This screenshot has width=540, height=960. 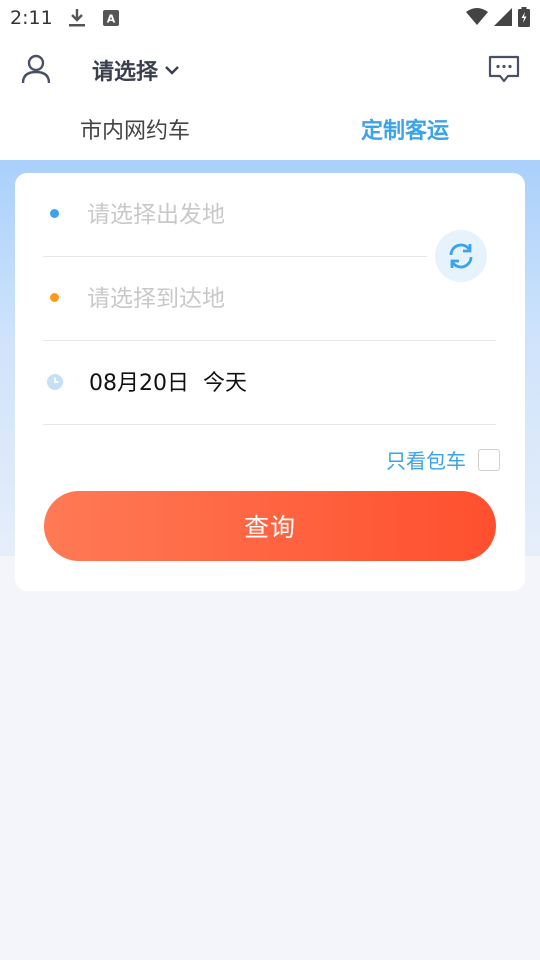 I want to click on city-selector: 请选择, so click(x=136, y=70).